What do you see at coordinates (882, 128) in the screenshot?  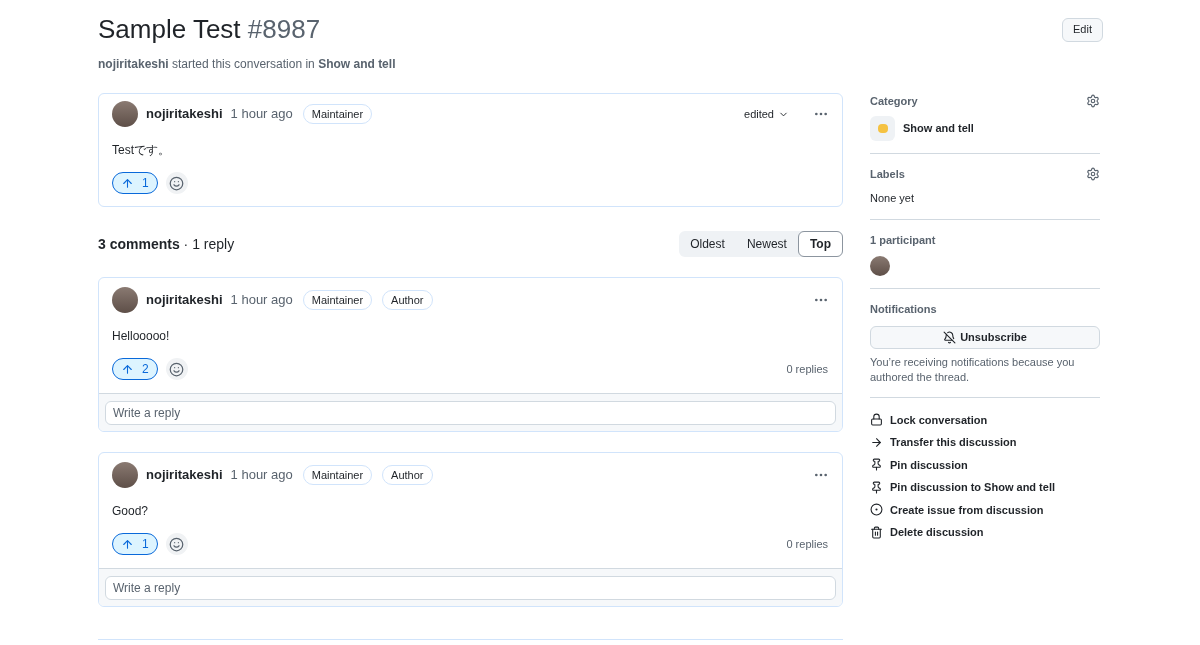 I see `category-emoji-icon` at bounding box center [882, 128].